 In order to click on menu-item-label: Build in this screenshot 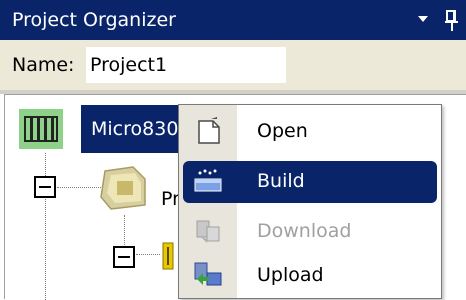, I will do `click(281, 181)`.